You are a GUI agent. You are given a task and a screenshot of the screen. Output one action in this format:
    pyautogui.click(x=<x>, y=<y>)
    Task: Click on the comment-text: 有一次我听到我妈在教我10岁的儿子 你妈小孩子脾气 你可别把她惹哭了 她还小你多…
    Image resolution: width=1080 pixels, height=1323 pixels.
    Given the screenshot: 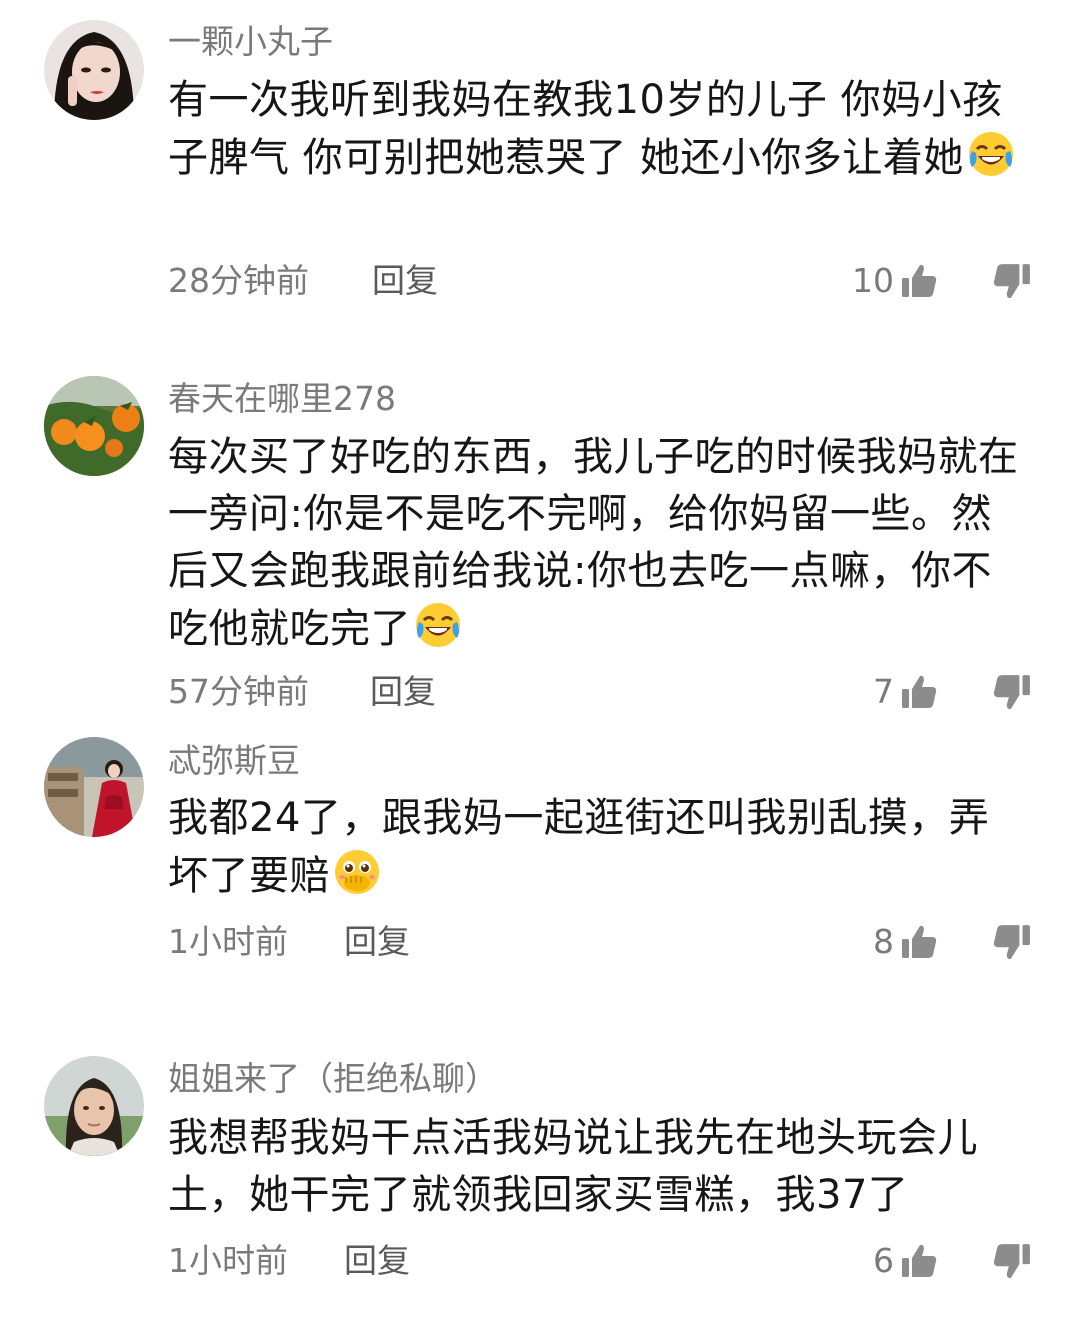 What is the action you would take?
    pyautogui.click(x=598, y=129)
    